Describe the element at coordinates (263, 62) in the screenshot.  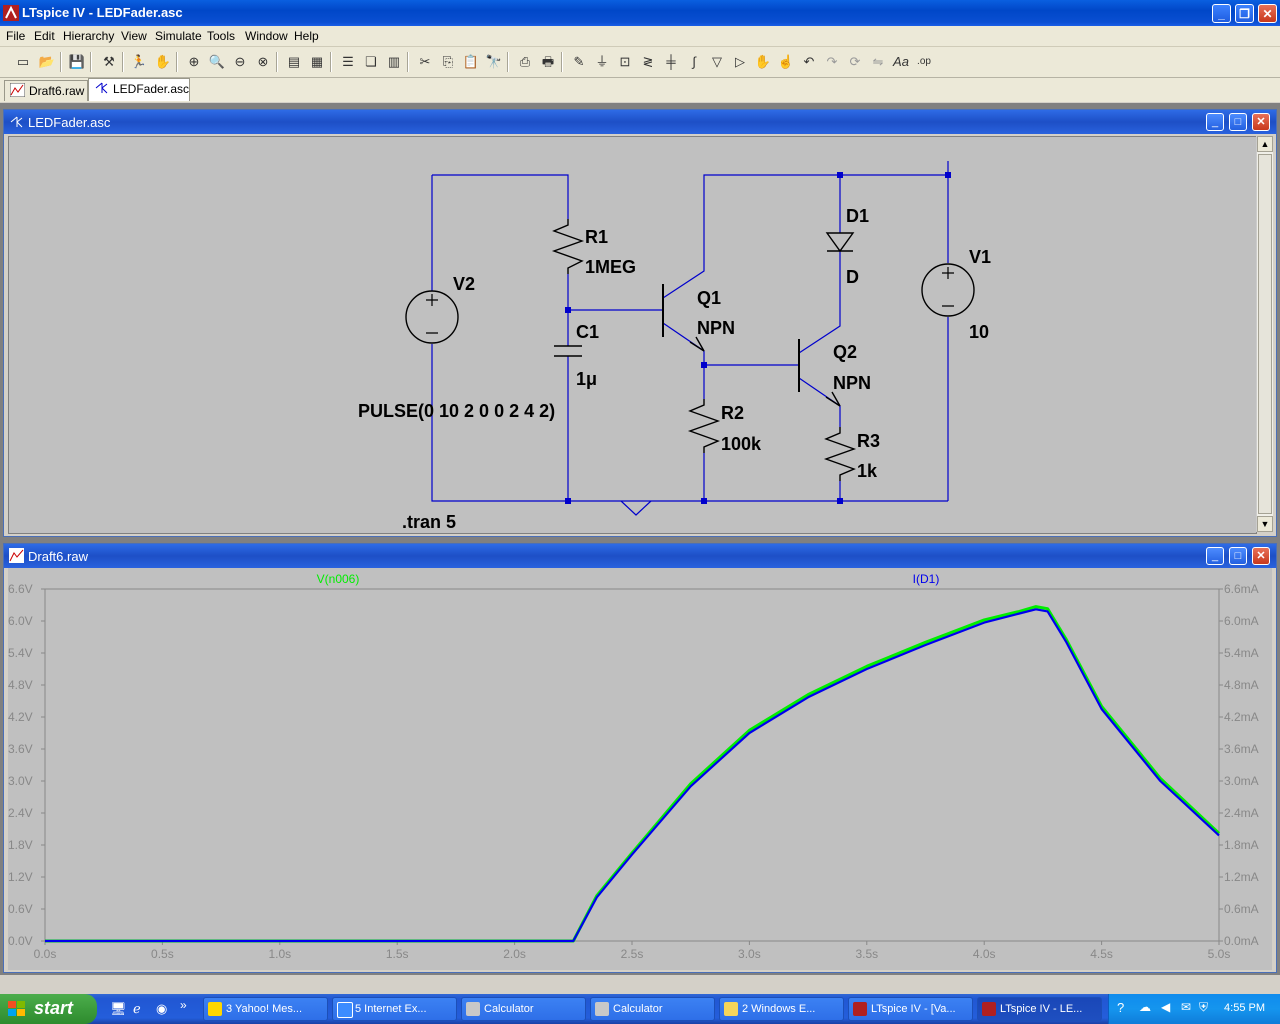
I see `zoom-fit-icon: ⊗` at that location.